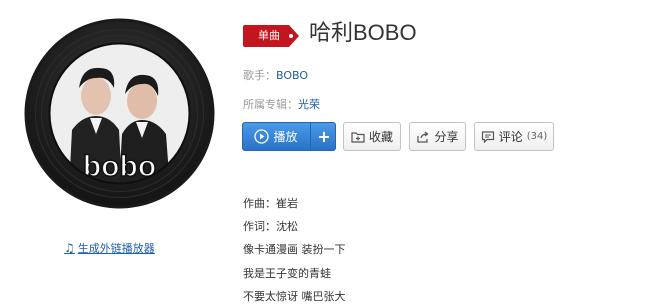 Image resolution: width=660 pixels, height=307 pixels. What do you see at coordinates (270, 226) in the screenshot?
I see `lyric-line: 作词：沈松` at bounding box center [270, 226].